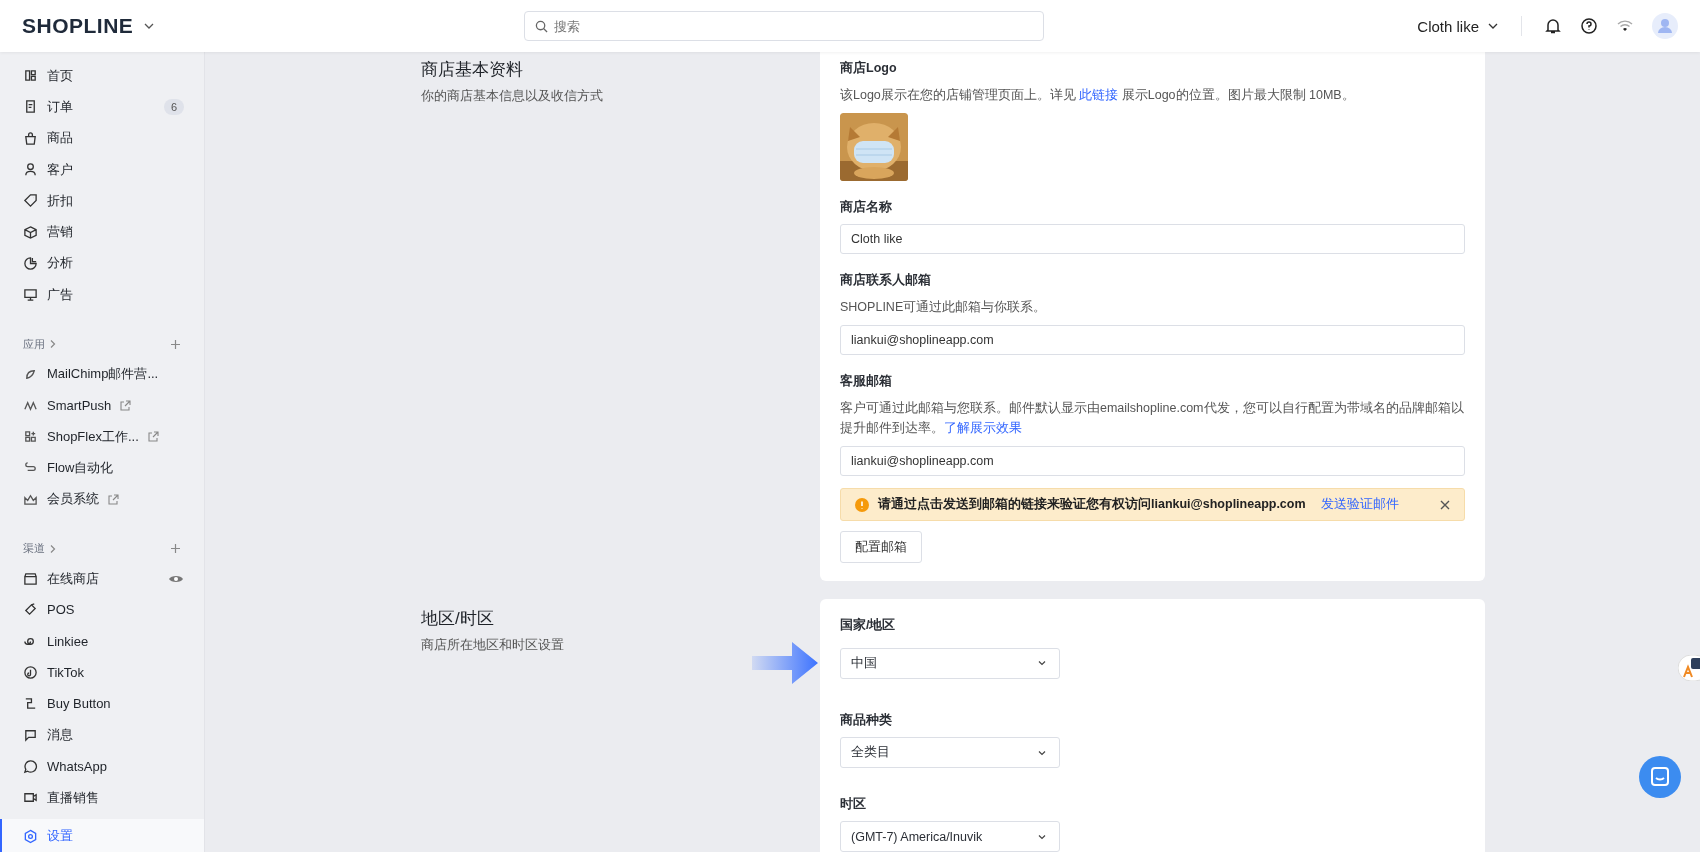 This screenshot has width=1700, height=852. What do you see at coordinates (1359, 504) in the screenshot?
I see `send-link: 发送验证邮件` at bounding box center [1359, 504].